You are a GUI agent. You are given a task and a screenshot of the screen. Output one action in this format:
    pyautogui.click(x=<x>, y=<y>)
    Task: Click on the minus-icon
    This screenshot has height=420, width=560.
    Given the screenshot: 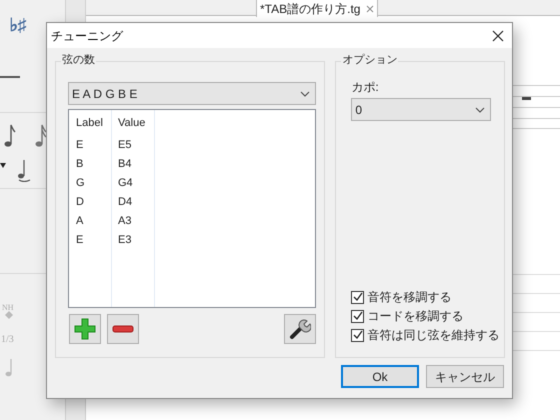 What is the action you would take?
    pyautogui.click(x=123, y=329)
    